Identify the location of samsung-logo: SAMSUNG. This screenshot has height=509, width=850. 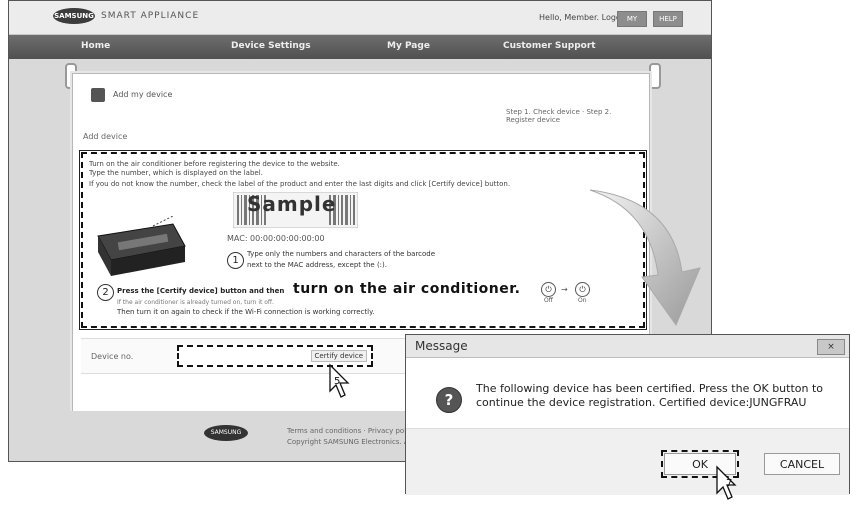
(74, 16).